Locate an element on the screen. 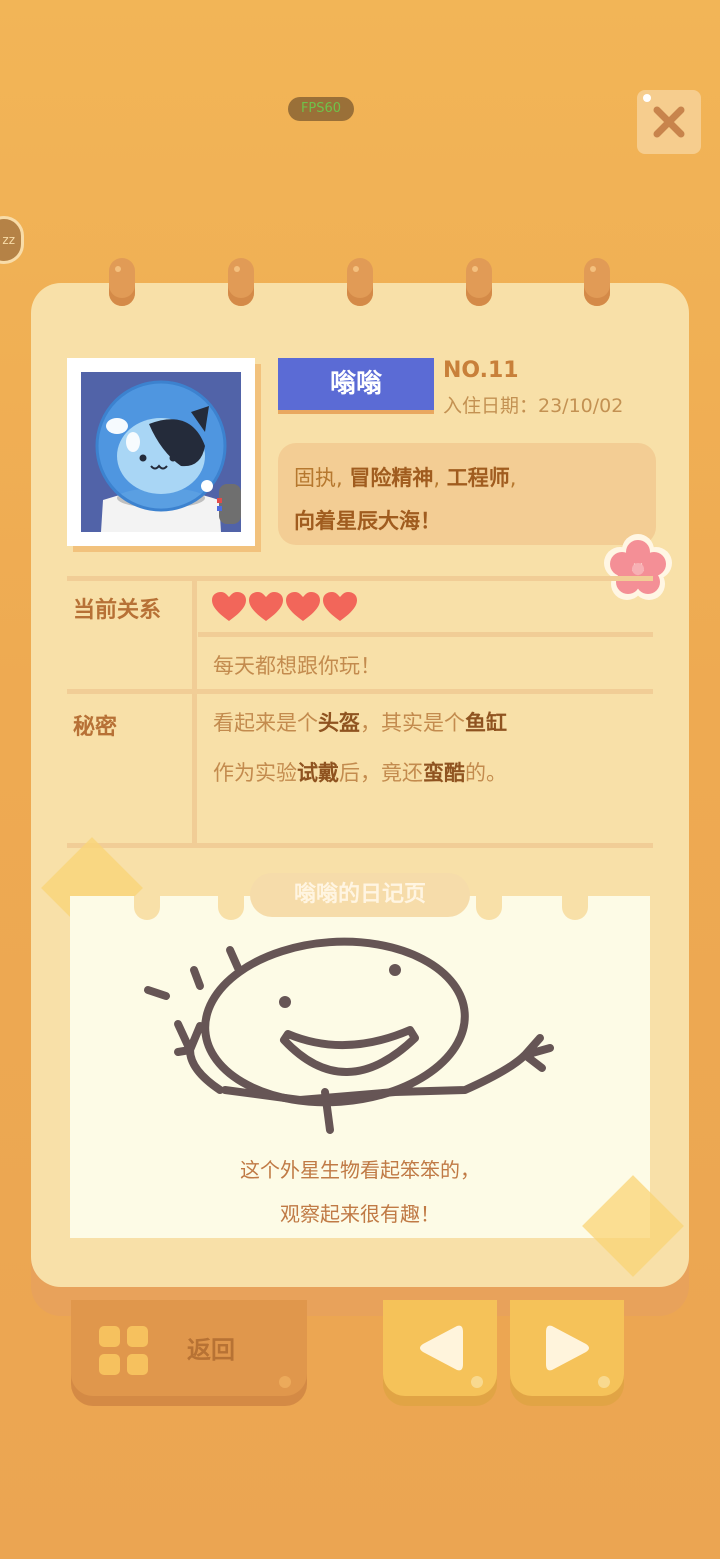 This screenshot has width=720, height=1559. traits-line-1: 固执, 冒险精神, 工程师, is located at coordinates (405, 478).